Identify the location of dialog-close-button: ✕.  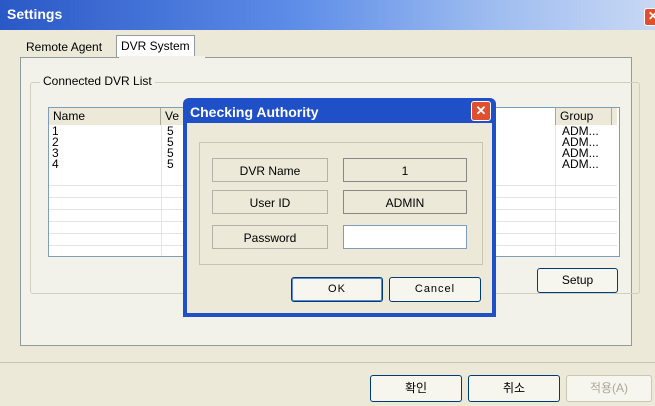
(481, 111).